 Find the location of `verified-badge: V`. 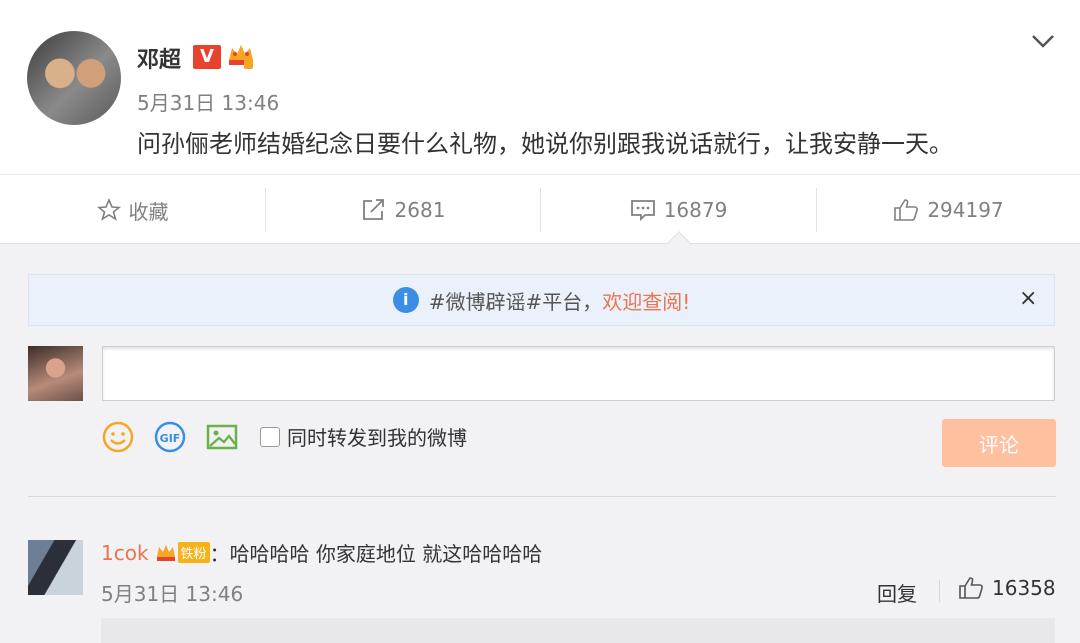

verified-badge: V is located at coordinates (207, 57).